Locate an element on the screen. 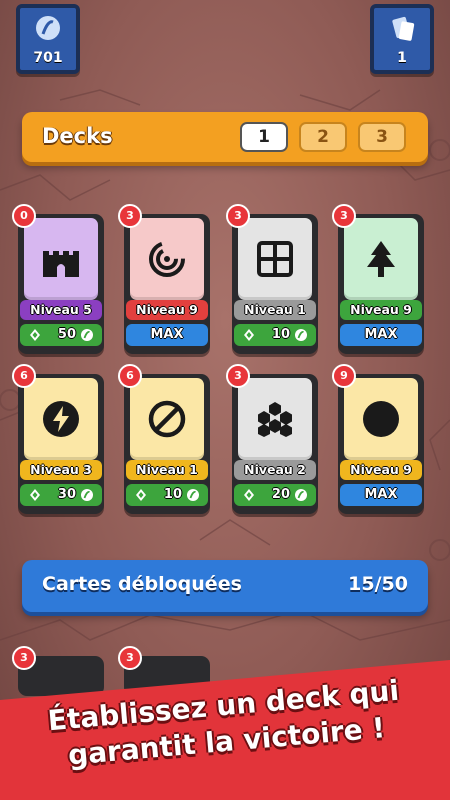 This screenshot has height=800, width=450. card-lightning: Niveau 3 30 6 is located at coordinates (58, 439).